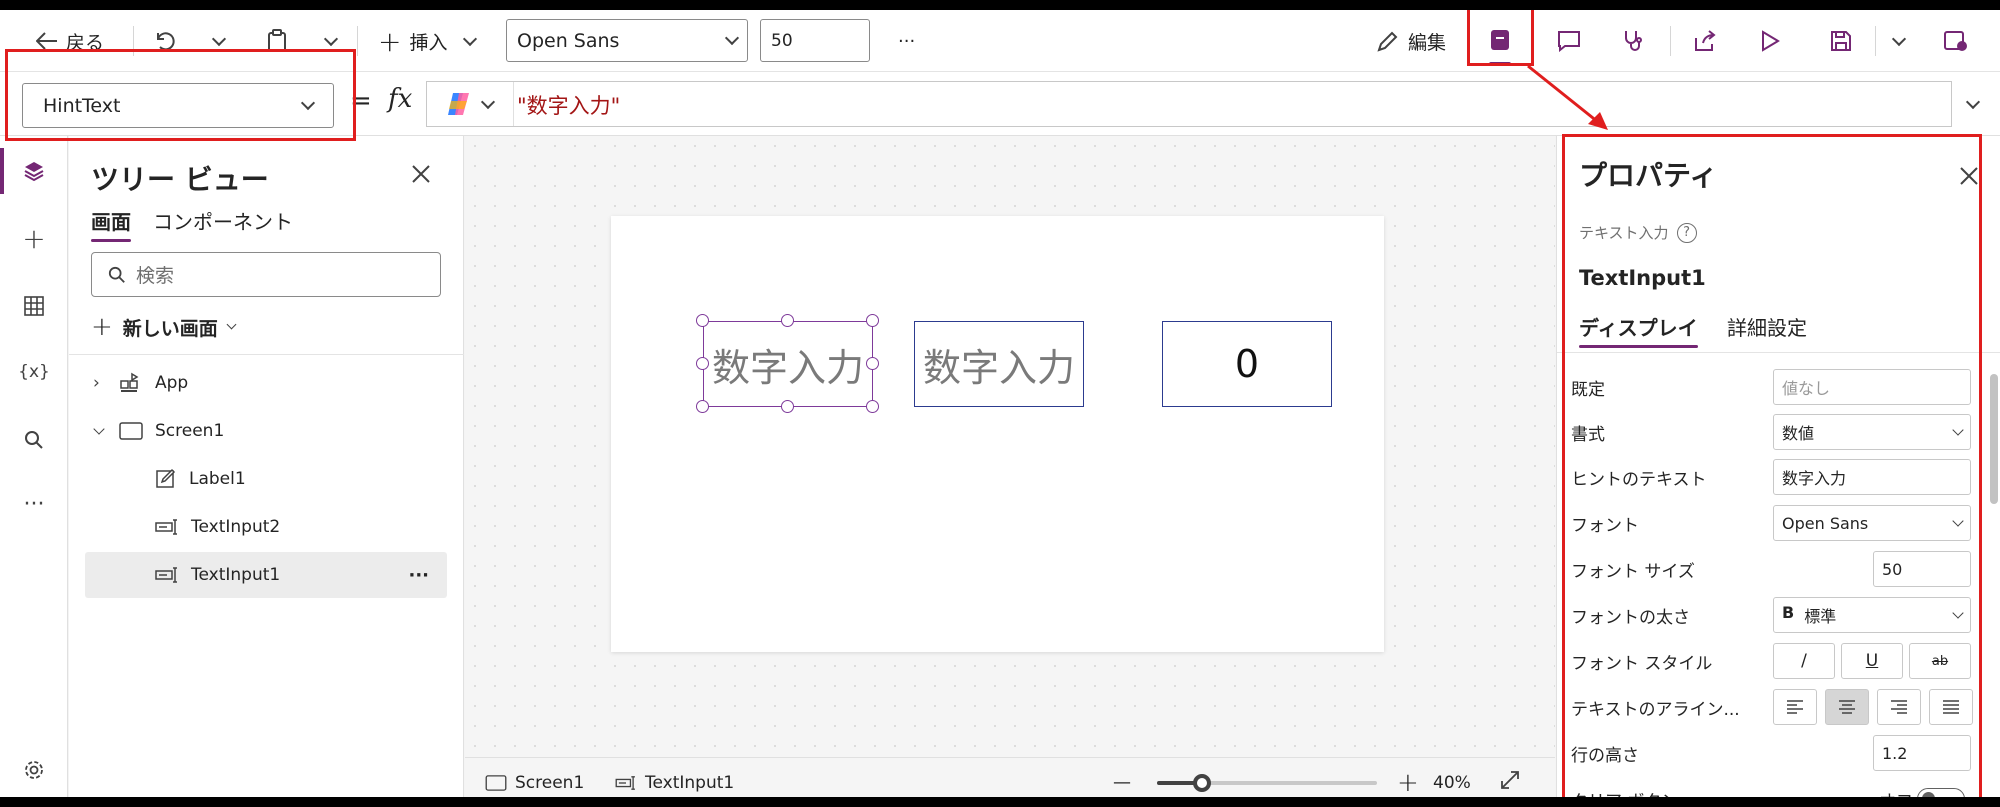 This screenshot has height=807, width=2000. Describe the element at coordinates (1788, 612) in the screenshot. I see `bold-icon: B` at that location.